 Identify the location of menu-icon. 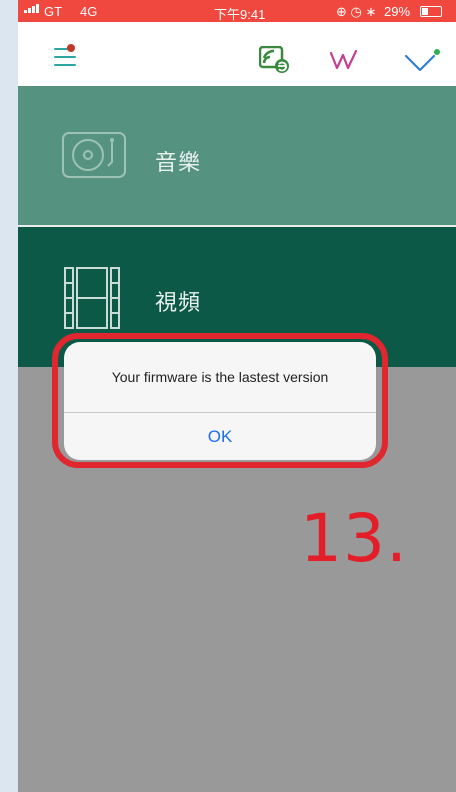
(66, 56).